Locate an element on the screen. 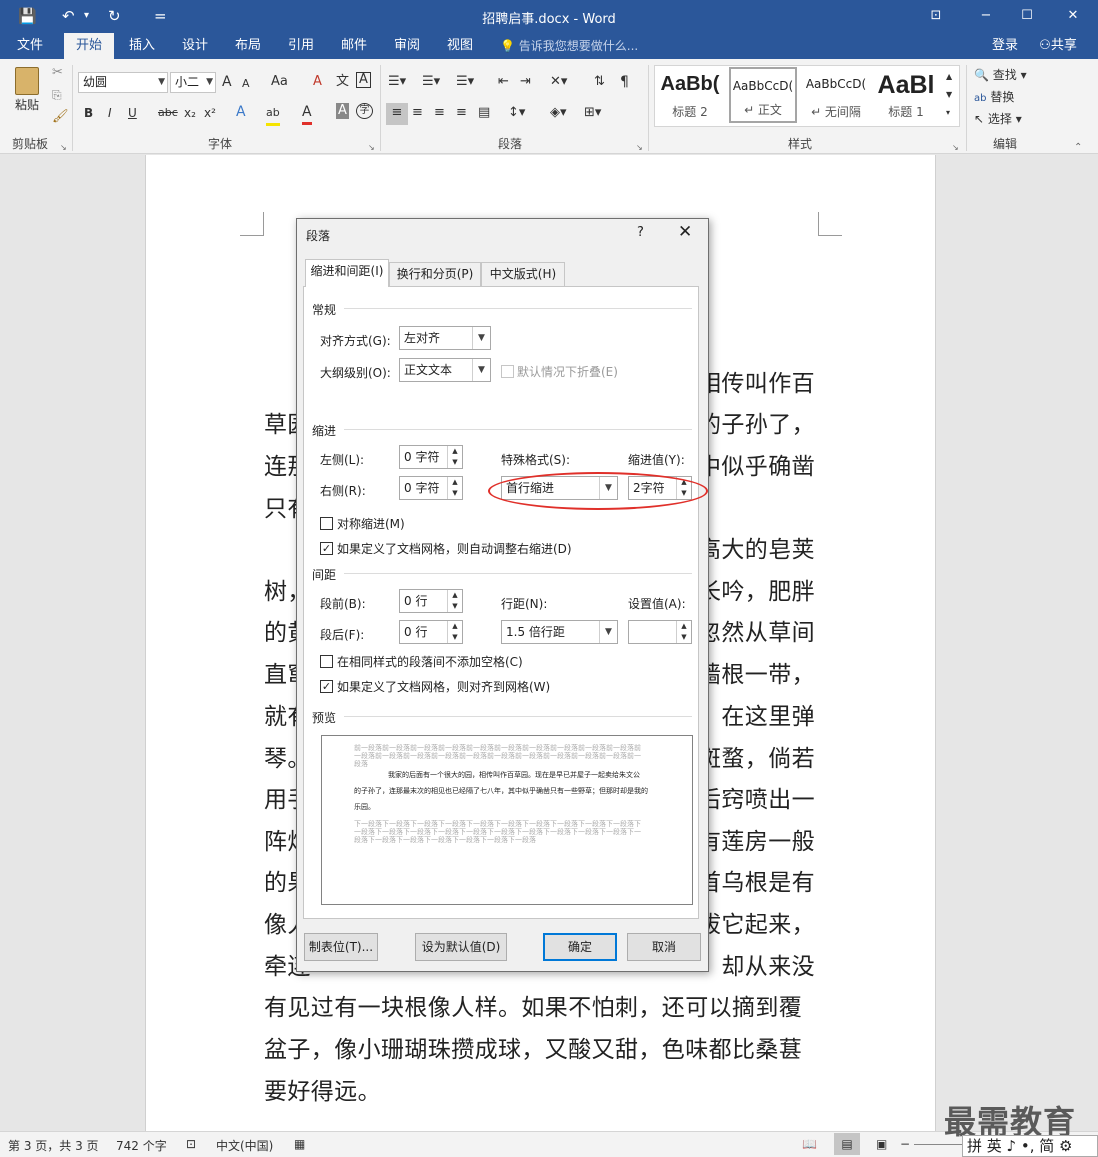 Image resolution: width=1098 pixels, height=1157 pixels. format-painter-icon: 🖌 is located at coordinates (60, 117).